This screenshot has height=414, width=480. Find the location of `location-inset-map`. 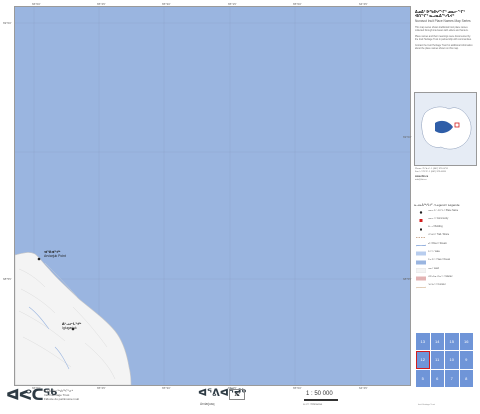

location-inset-map is located at coordinates (445, 129).